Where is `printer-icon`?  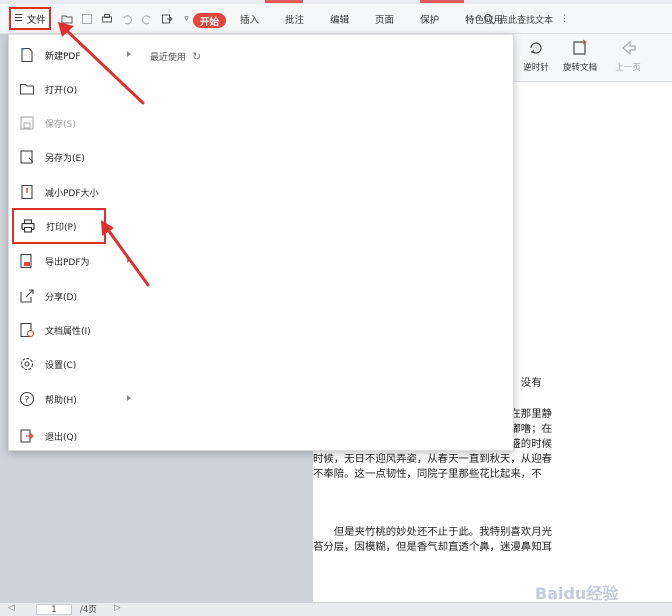 printer-icon is located at coordinates (28, 226).